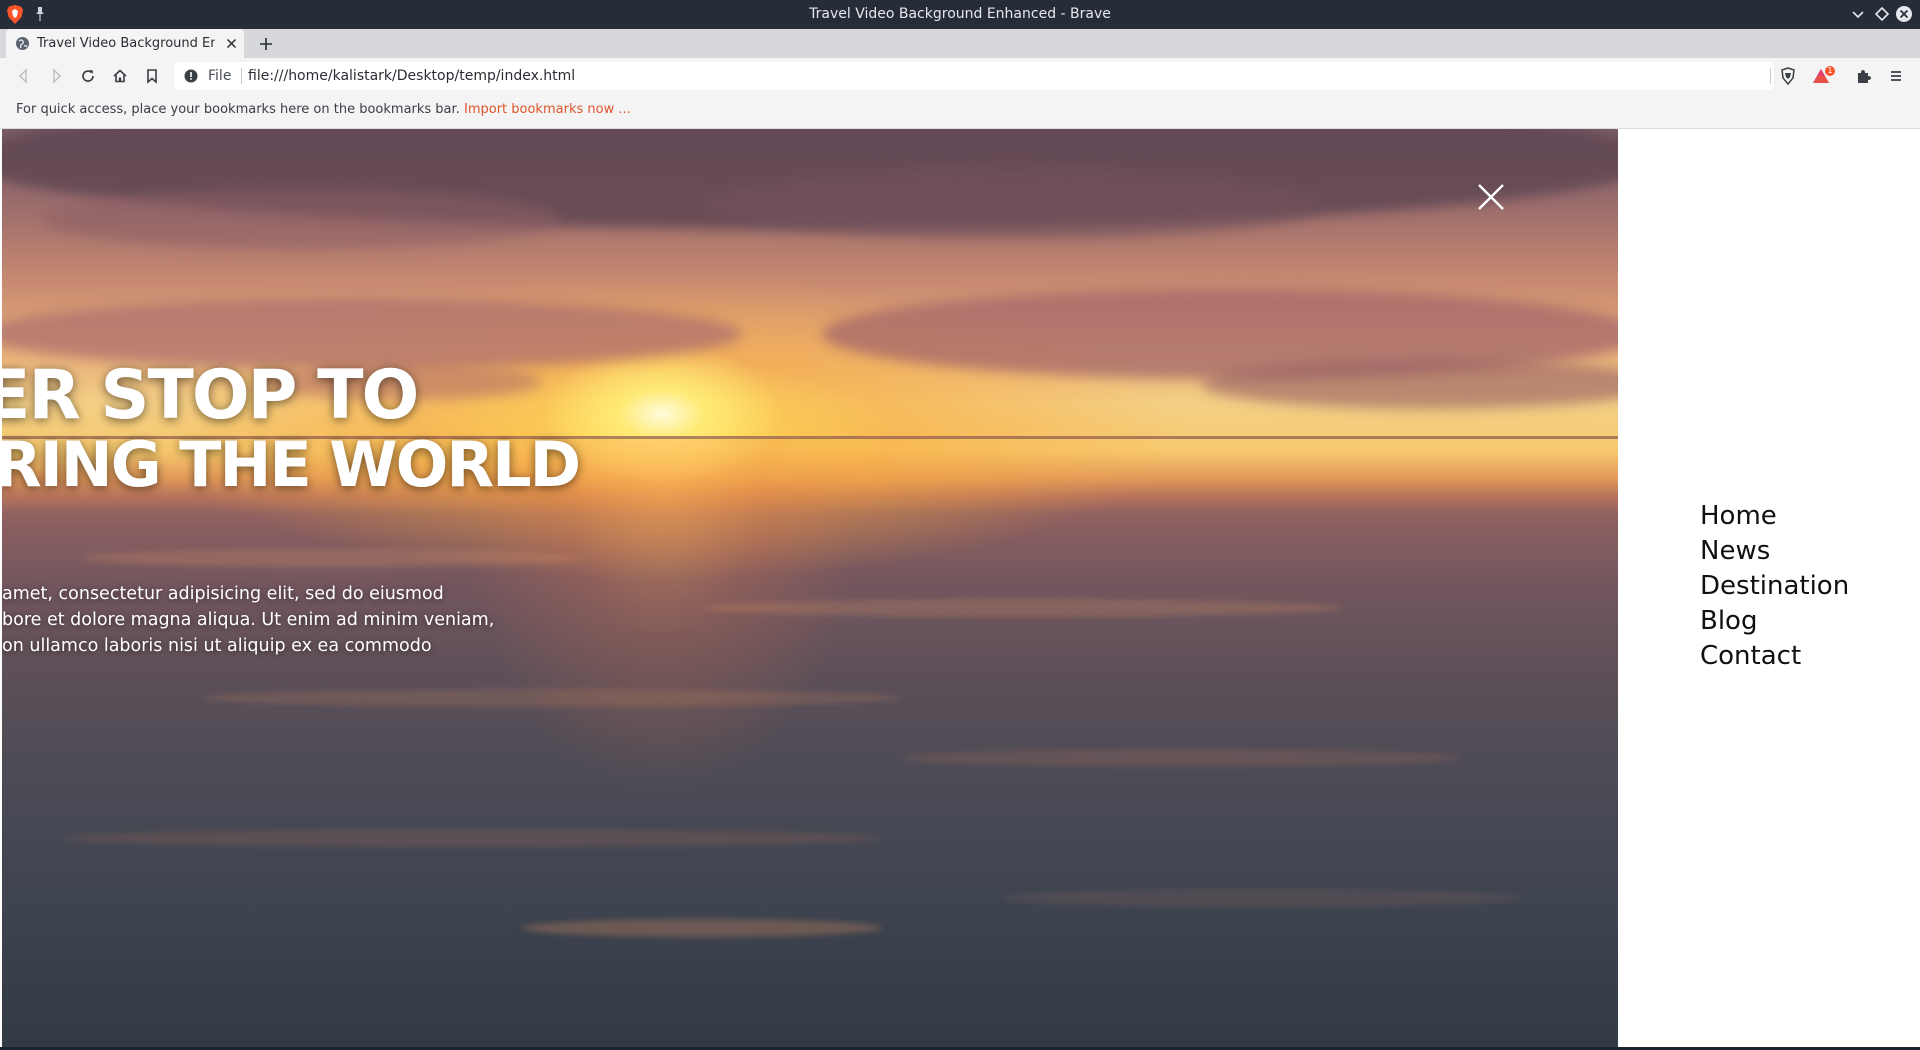 The height and width of the screenshot is (1050, 1920). I want to click on plus-icon, so click(266, 44).